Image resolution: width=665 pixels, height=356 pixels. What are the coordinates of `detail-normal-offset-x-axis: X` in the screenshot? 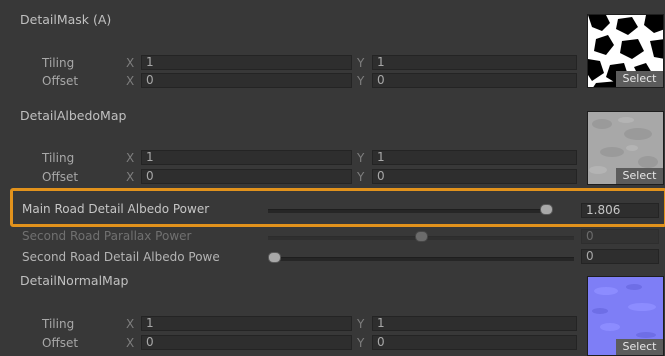 It's located at (130, 343).